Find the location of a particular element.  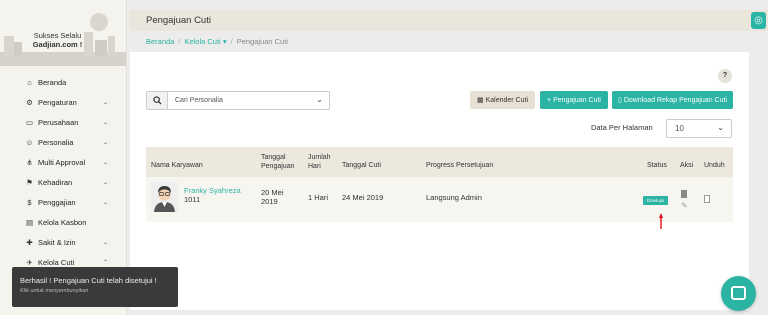

breadcrumb-home-link: Beranda is located at coordinates (160, 41).